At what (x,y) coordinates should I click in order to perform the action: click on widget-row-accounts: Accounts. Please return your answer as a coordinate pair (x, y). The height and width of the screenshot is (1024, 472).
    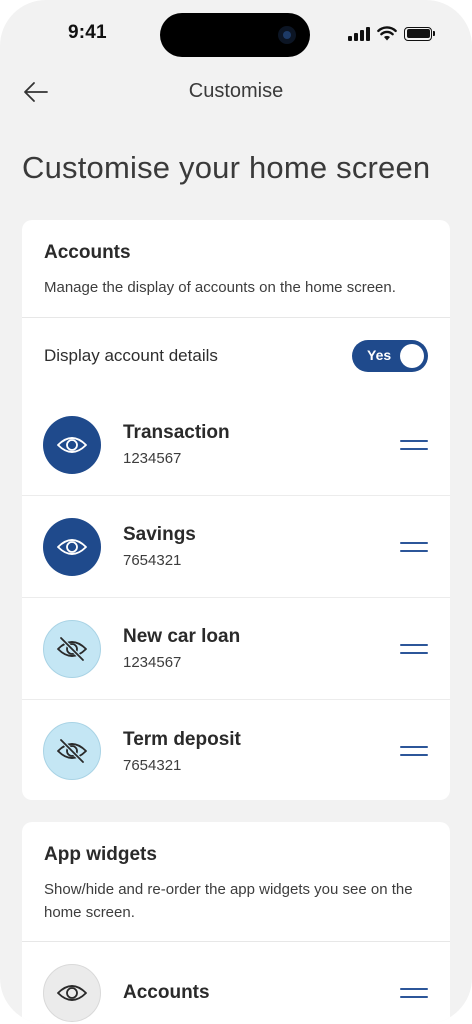
    Looking at the image, I should click on (236, 983).